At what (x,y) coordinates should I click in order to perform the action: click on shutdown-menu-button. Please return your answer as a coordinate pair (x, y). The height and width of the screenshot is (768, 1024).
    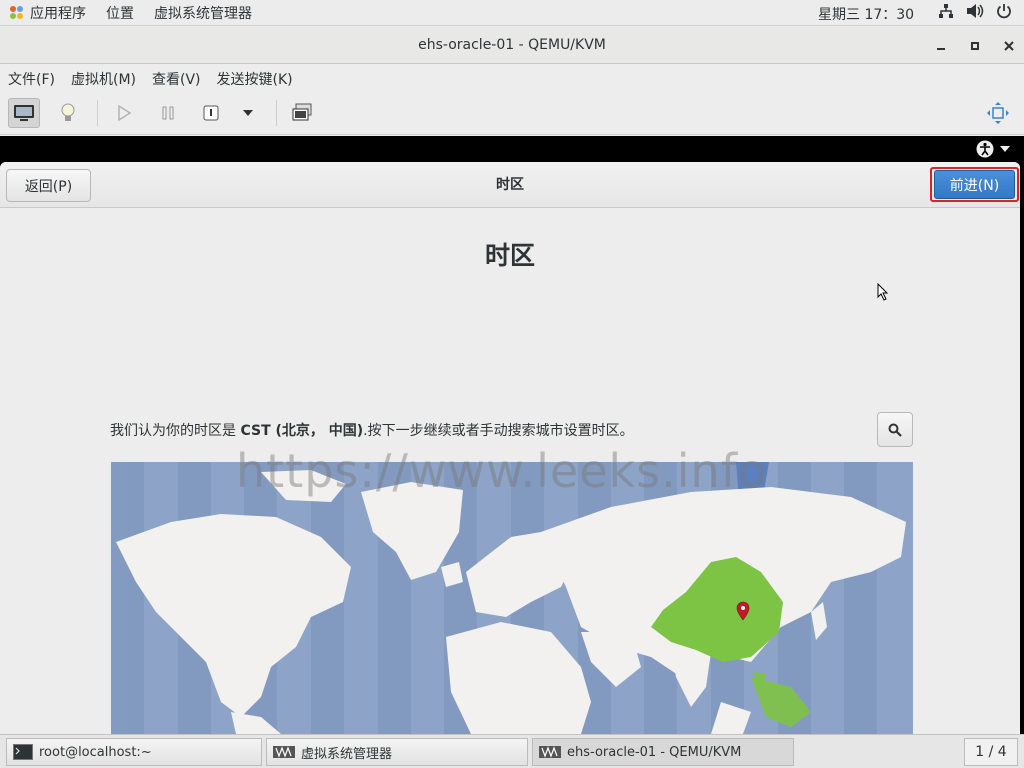
    Looking at the image, I should click on (248, 113).